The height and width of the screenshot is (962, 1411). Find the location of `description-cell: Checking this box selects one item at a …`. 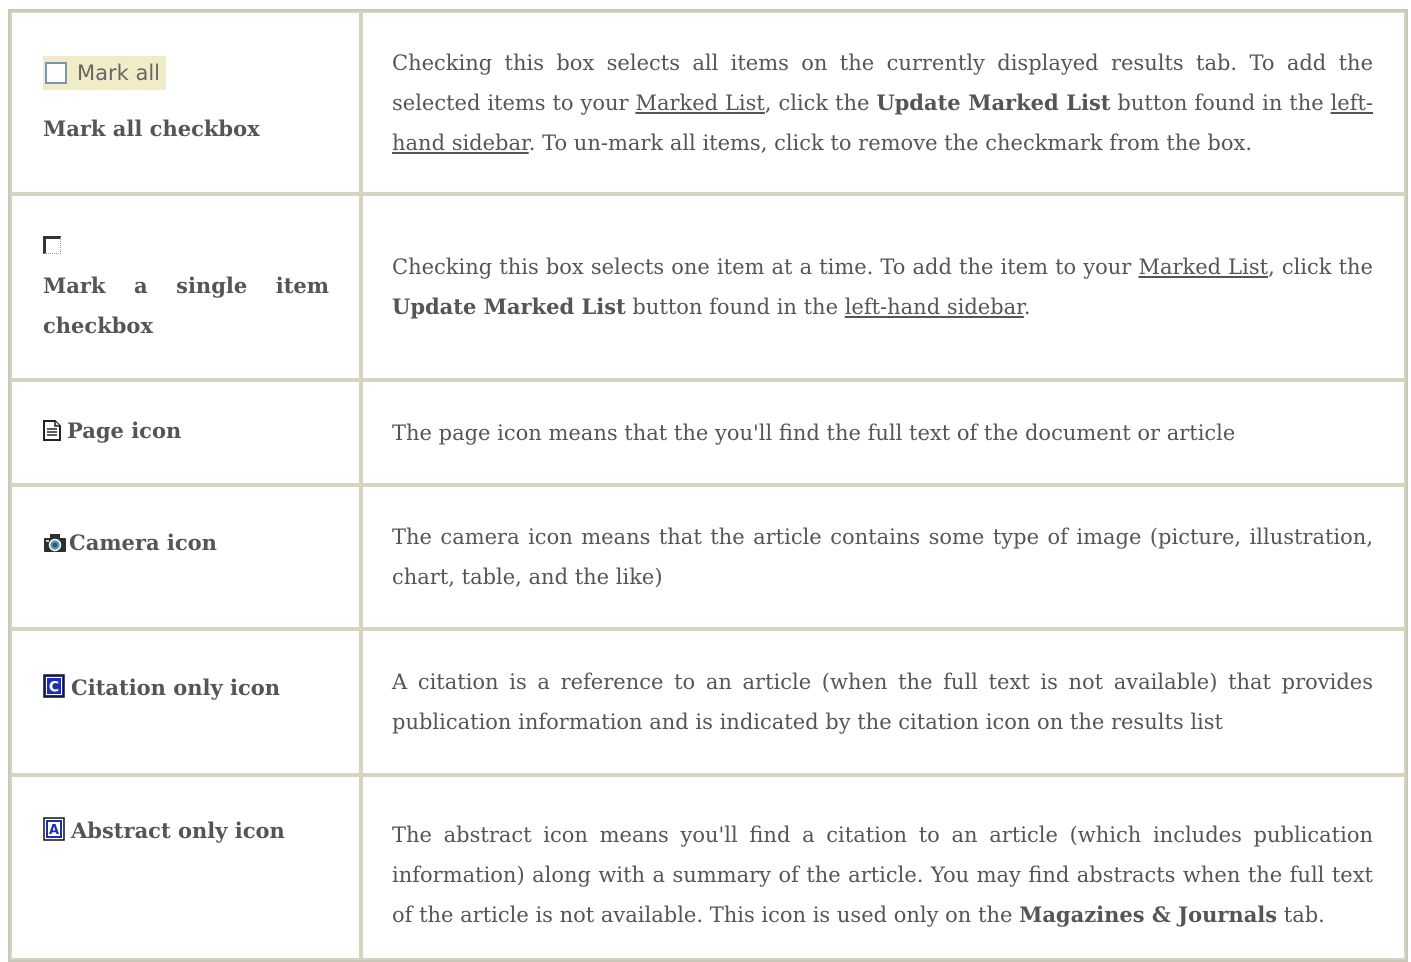

description-cell: Checking this box selects one item at a … is located at coordinates (883, 287).